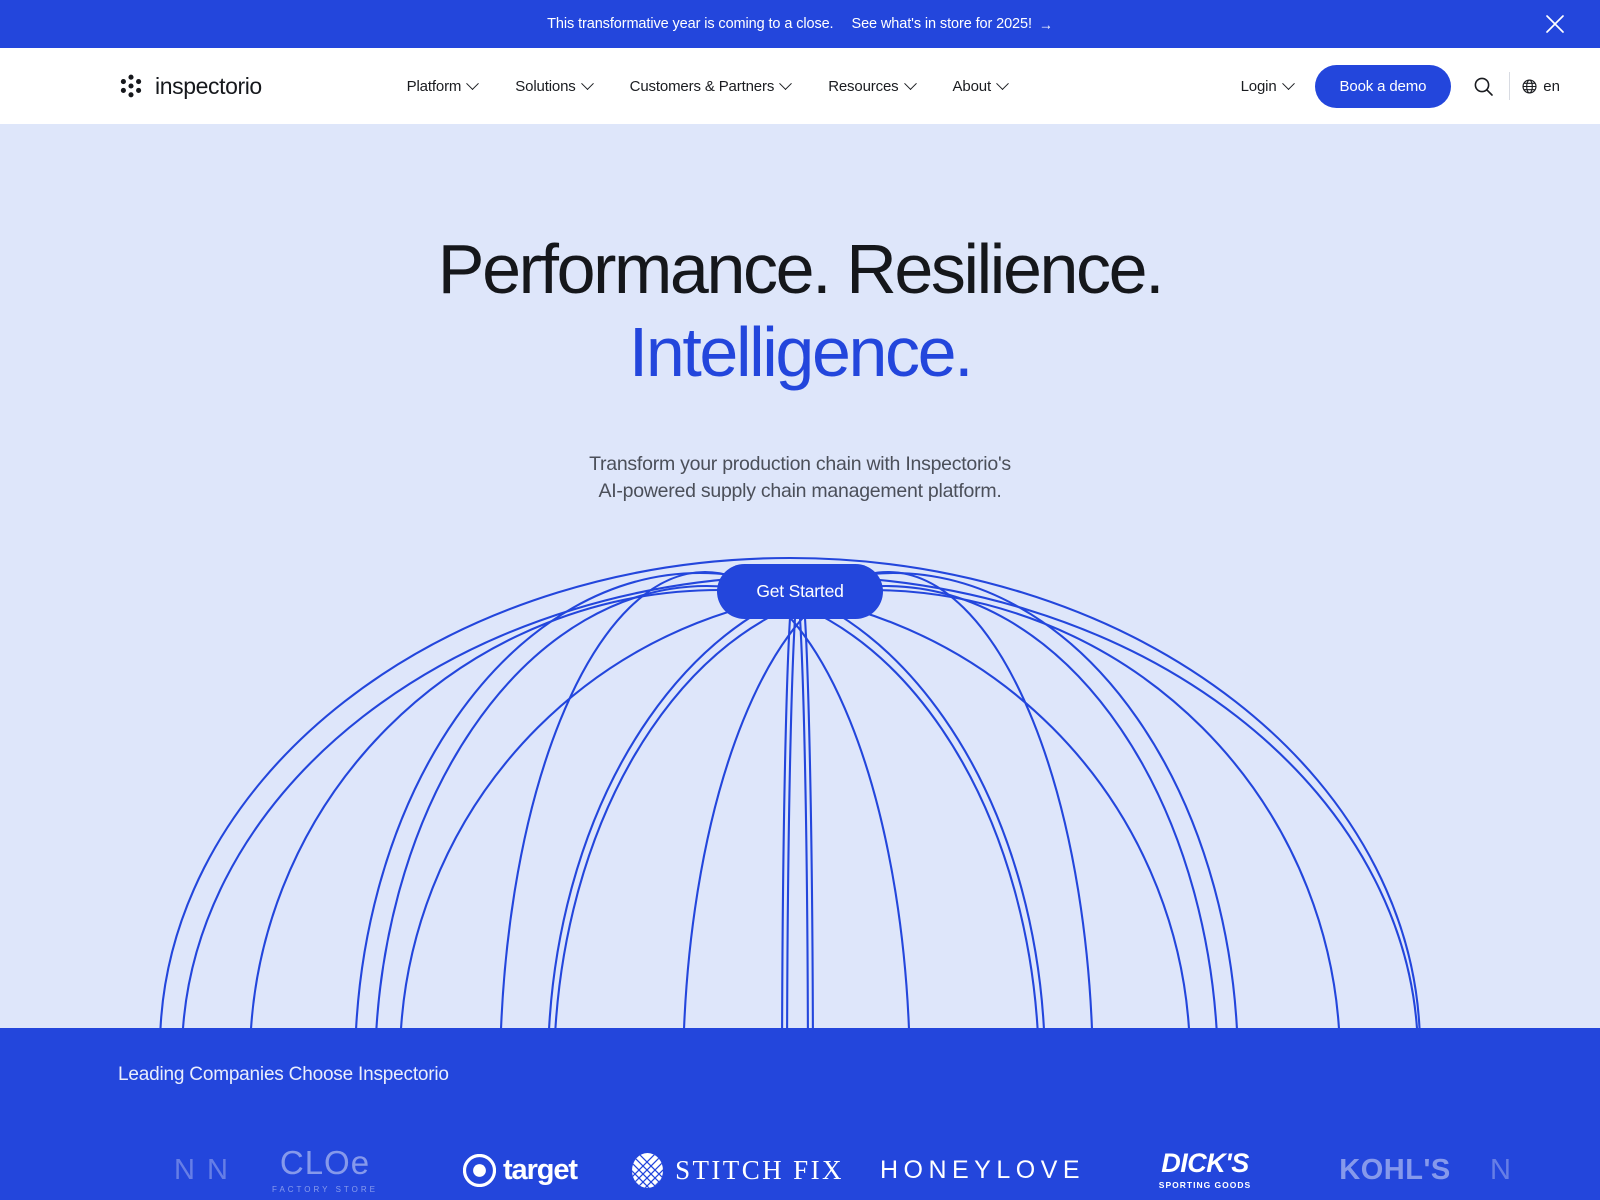 The height and width of the screenshot is (1200, 1600). Describe the element at coordinates (1510, 86) in the screenshot. I see `header-divider` at that location.